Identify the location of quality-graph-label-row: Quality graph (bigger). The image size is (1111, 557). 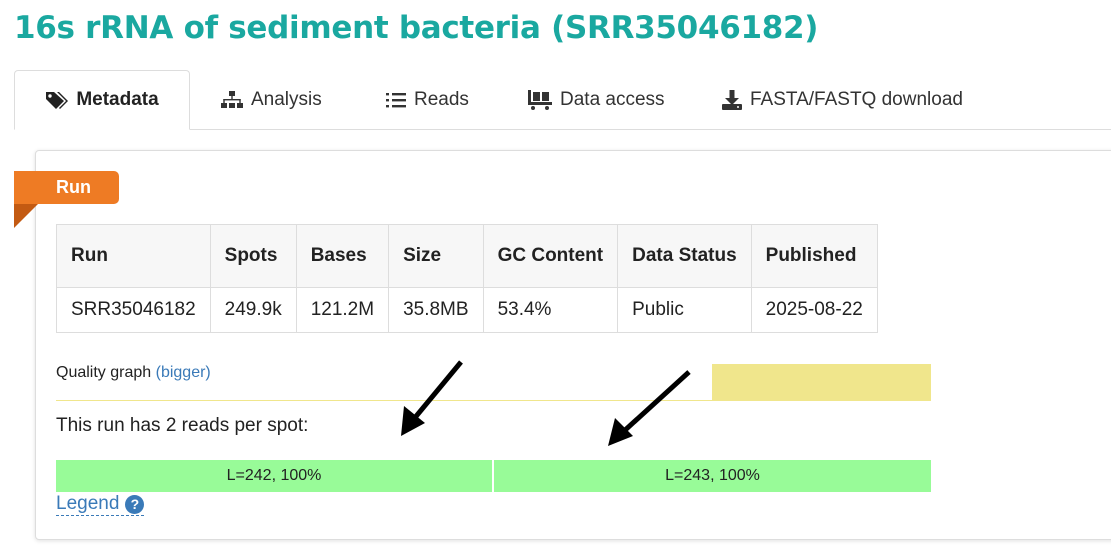
(133, 373).